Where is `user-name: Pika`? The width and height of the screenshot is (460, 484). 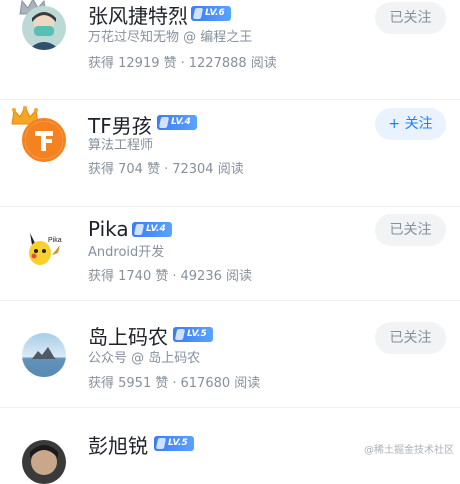
user-name: Pika is located at coordinates (108, 229).